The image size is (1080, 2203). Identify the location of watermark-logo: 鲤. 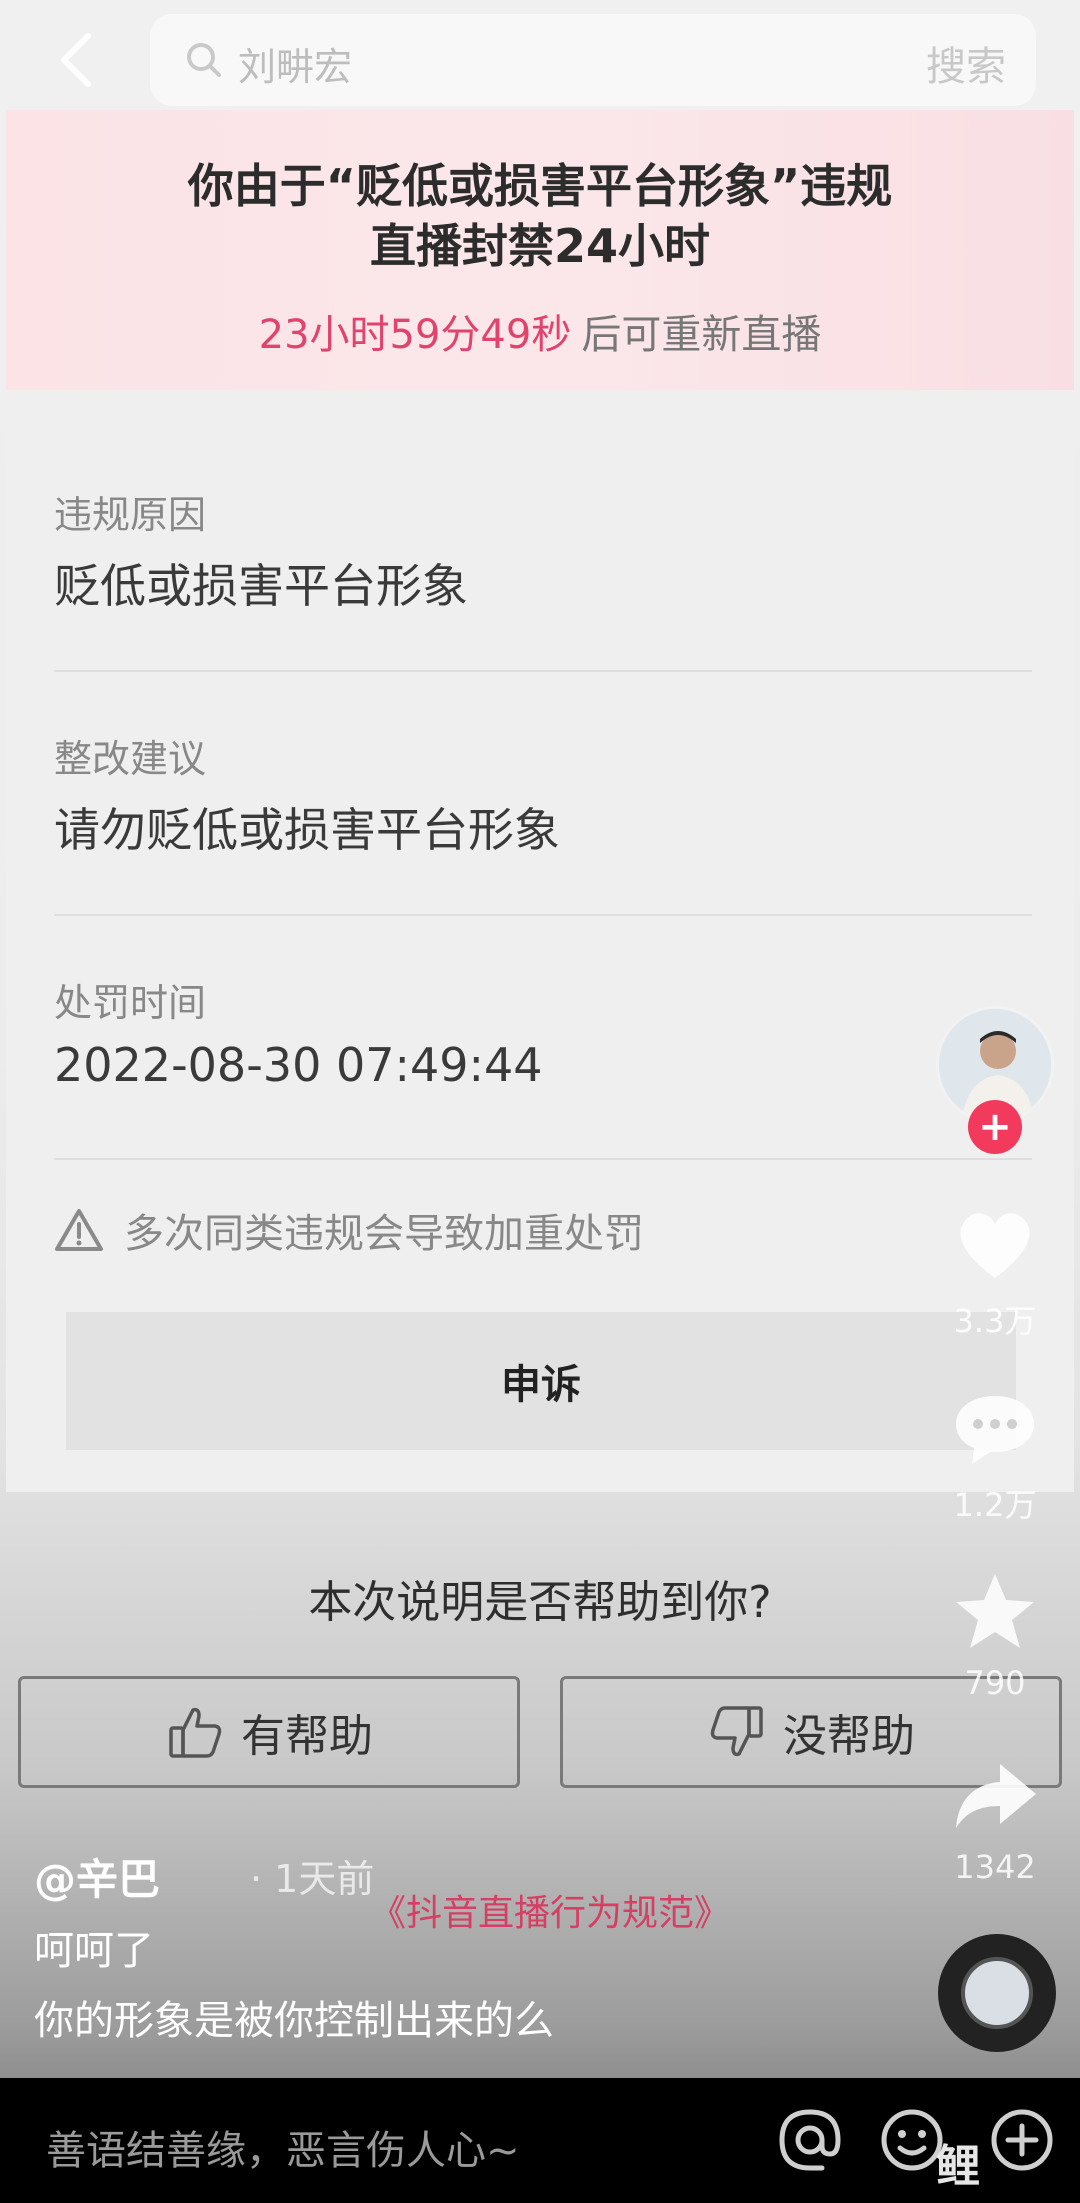
(958, 2166).